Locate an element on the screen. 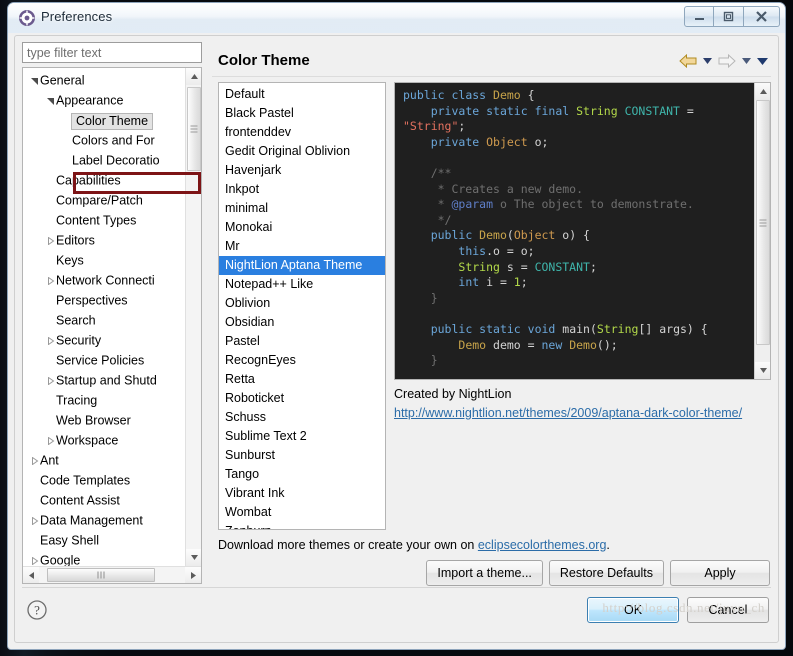 The width and height of the screenshot is (793, 656). code-token: String is located at coordinates (600, 110).